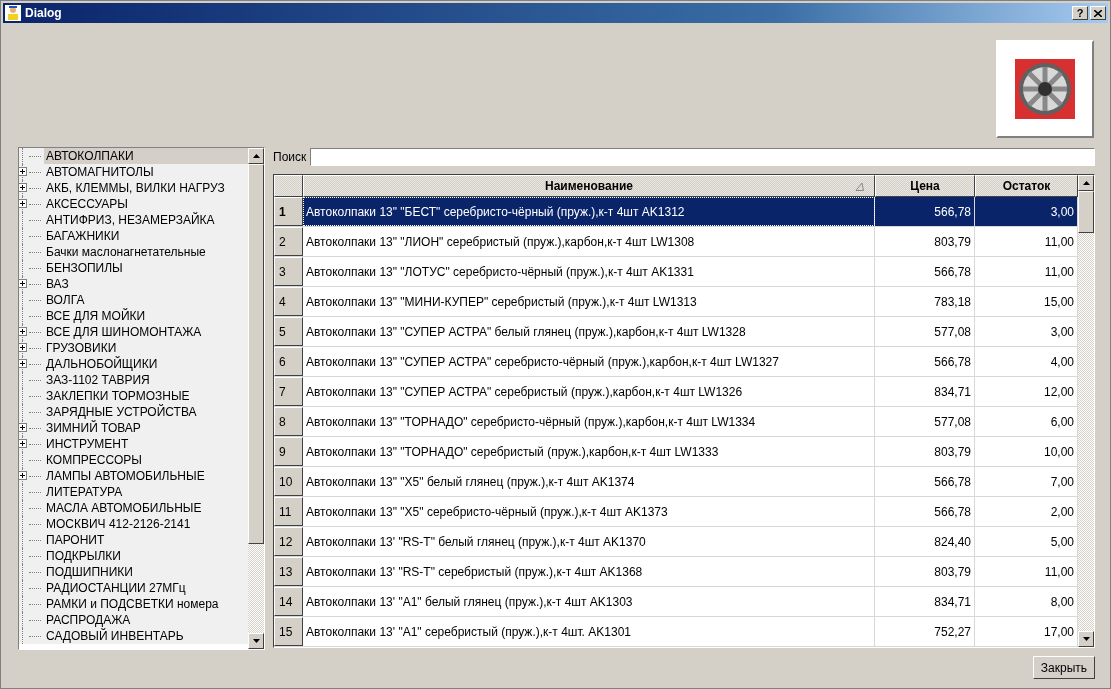 The height and width of the screenshot is (689, 1111). Describe the element at coordinates (589, 511) in the screenshot. I see `table-cell: Автоколпаки 13" "X5" серебристо-чёрный (пруж.),к-т 4шт AK1373` at that location.